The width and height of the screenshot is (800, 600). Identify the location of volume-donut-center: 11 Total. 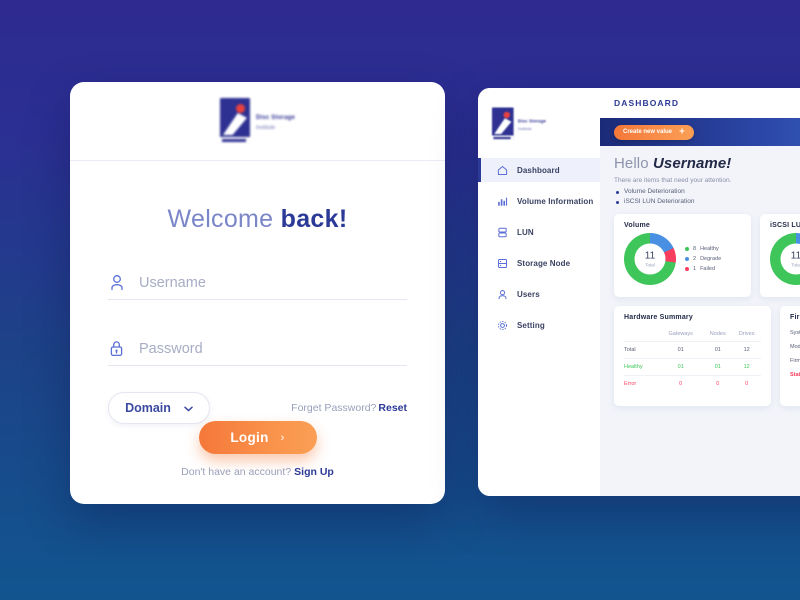
(650, 259).